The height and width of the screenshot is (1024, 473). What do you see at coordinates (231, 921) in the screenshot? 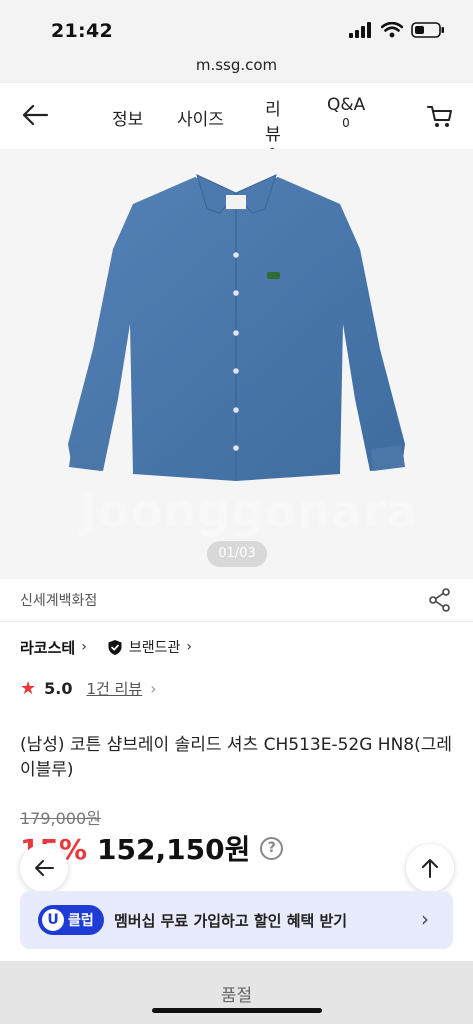
I see `membership-text: 멤버십 무료 가입하고 할인 혜택 받기` at bounding box center [231, 921].